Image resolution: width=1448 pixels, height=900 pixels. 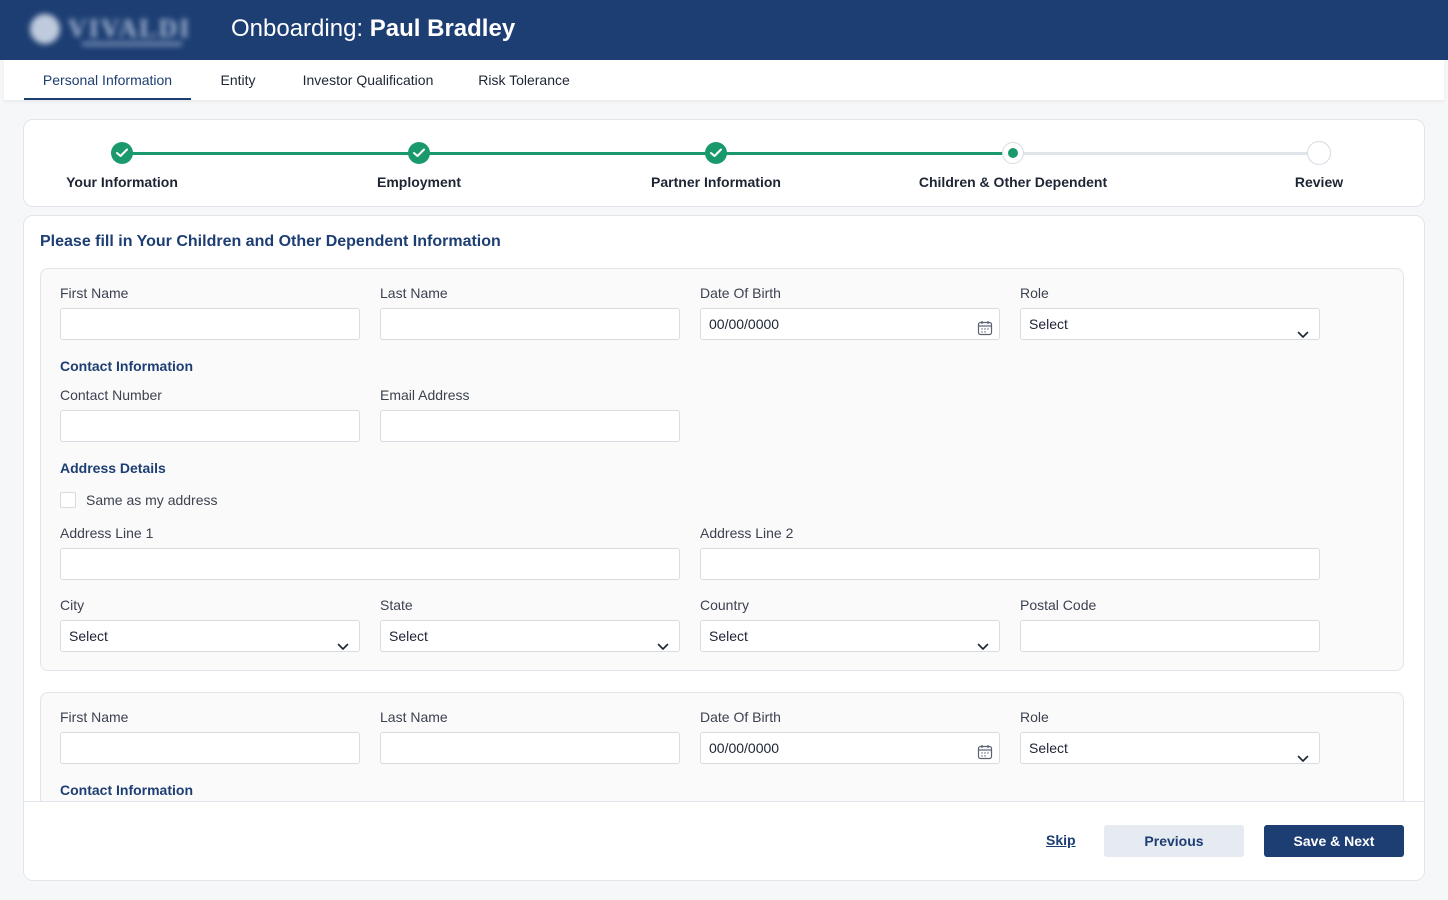 What do you see at coordinates (530, 636) in the screenshot?
I see `state-select: Select` at bounding box center [530, 636].